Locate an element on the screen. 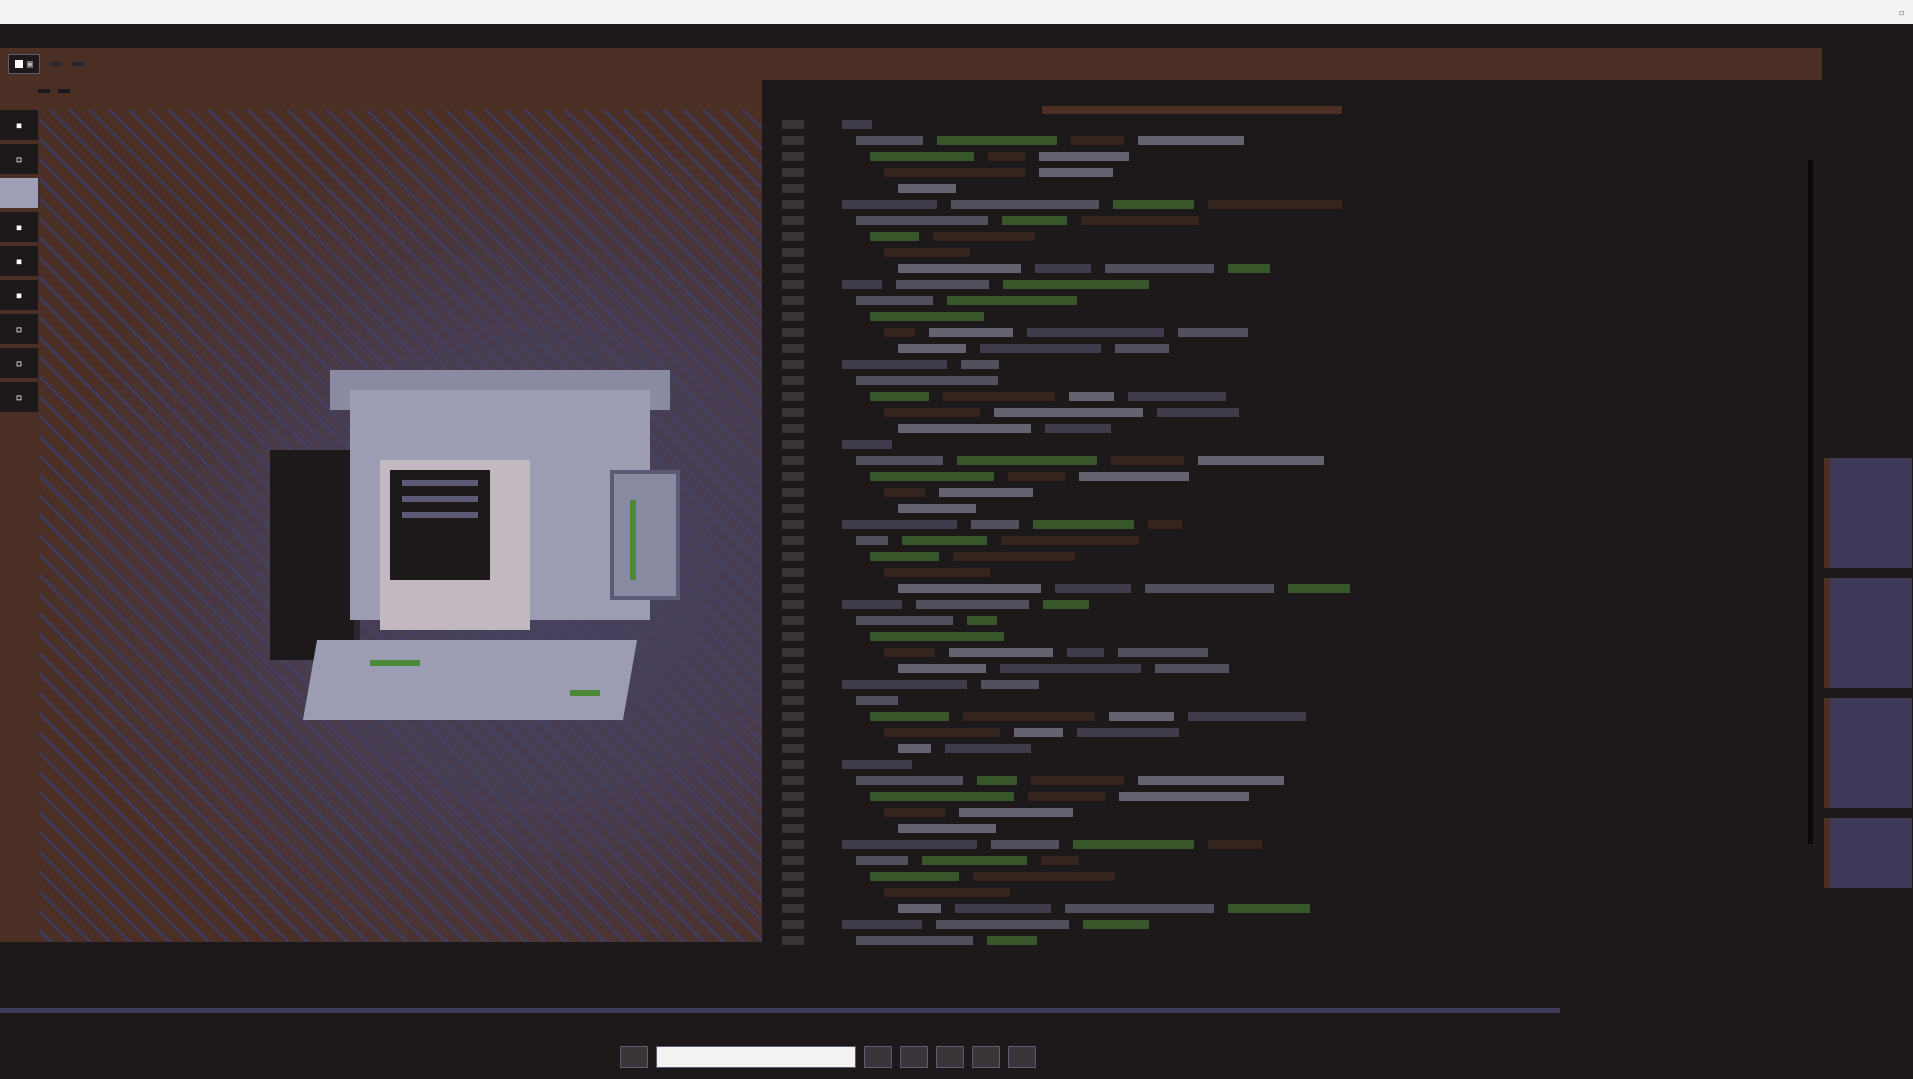  tool-fill: ▪ is located at coordinates (19, 227).